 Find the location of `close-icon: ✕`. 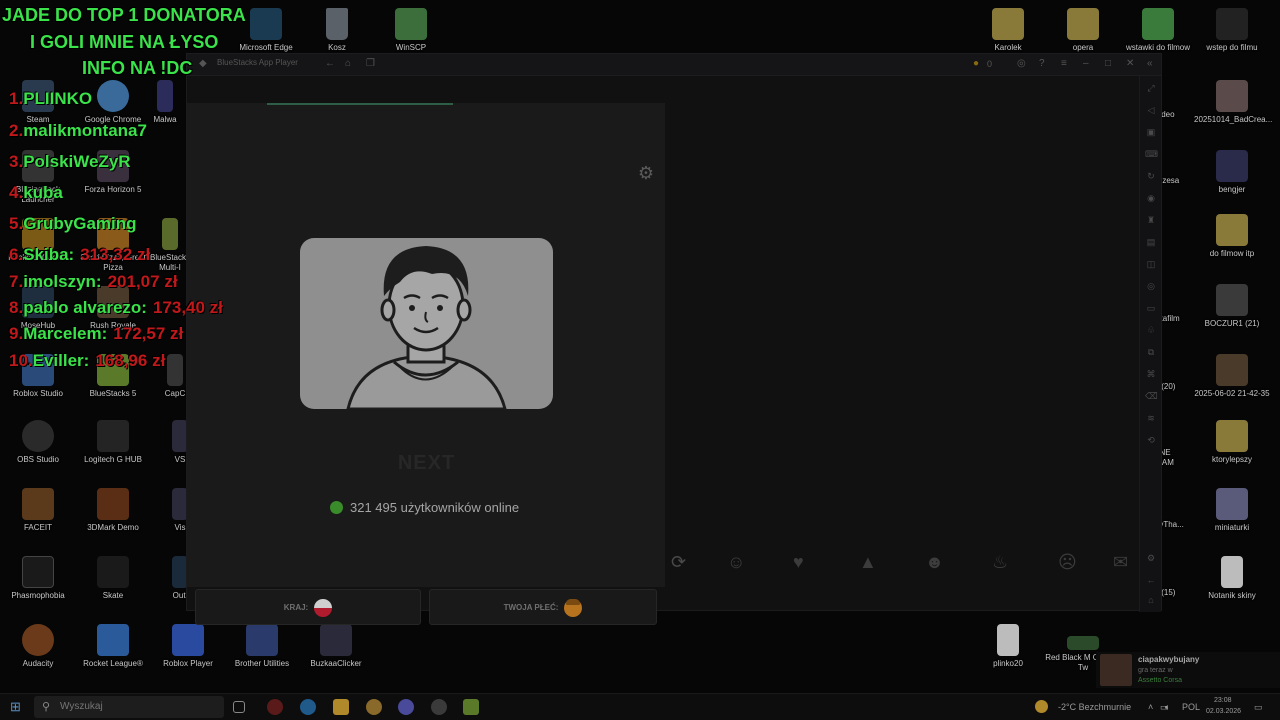

close-icon: ✕ is located at coordinates (1130, 64).